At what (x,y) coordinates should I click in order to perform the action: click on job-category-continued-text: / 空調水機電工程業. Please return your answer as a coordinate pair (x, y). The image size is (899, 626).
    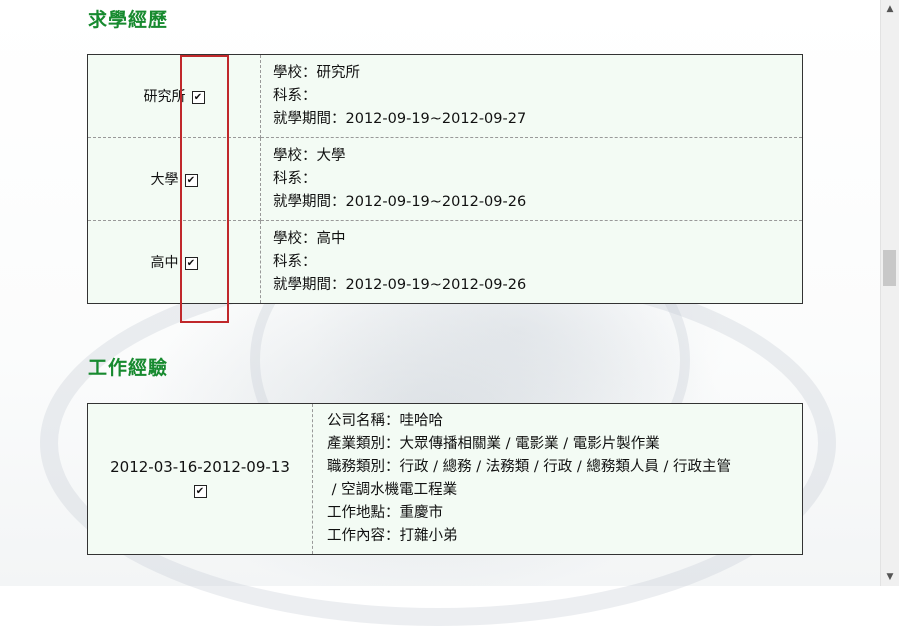
    Looking at the image, I should click on (392, 490).